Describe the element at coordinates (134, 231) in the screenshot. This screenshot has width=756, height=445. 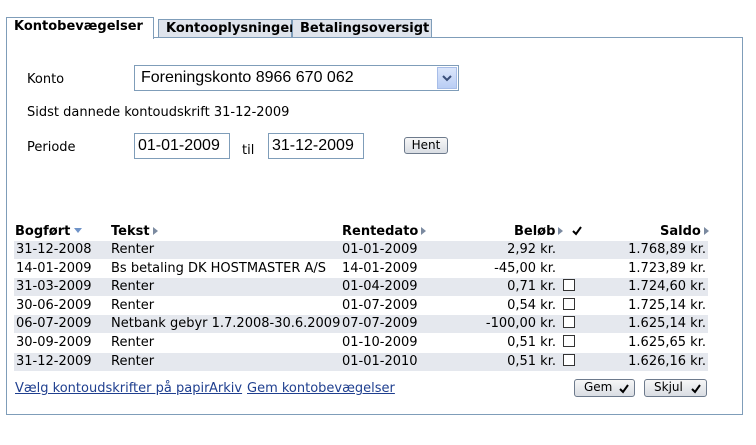
I see `header-tekst: Tekst` at that location.